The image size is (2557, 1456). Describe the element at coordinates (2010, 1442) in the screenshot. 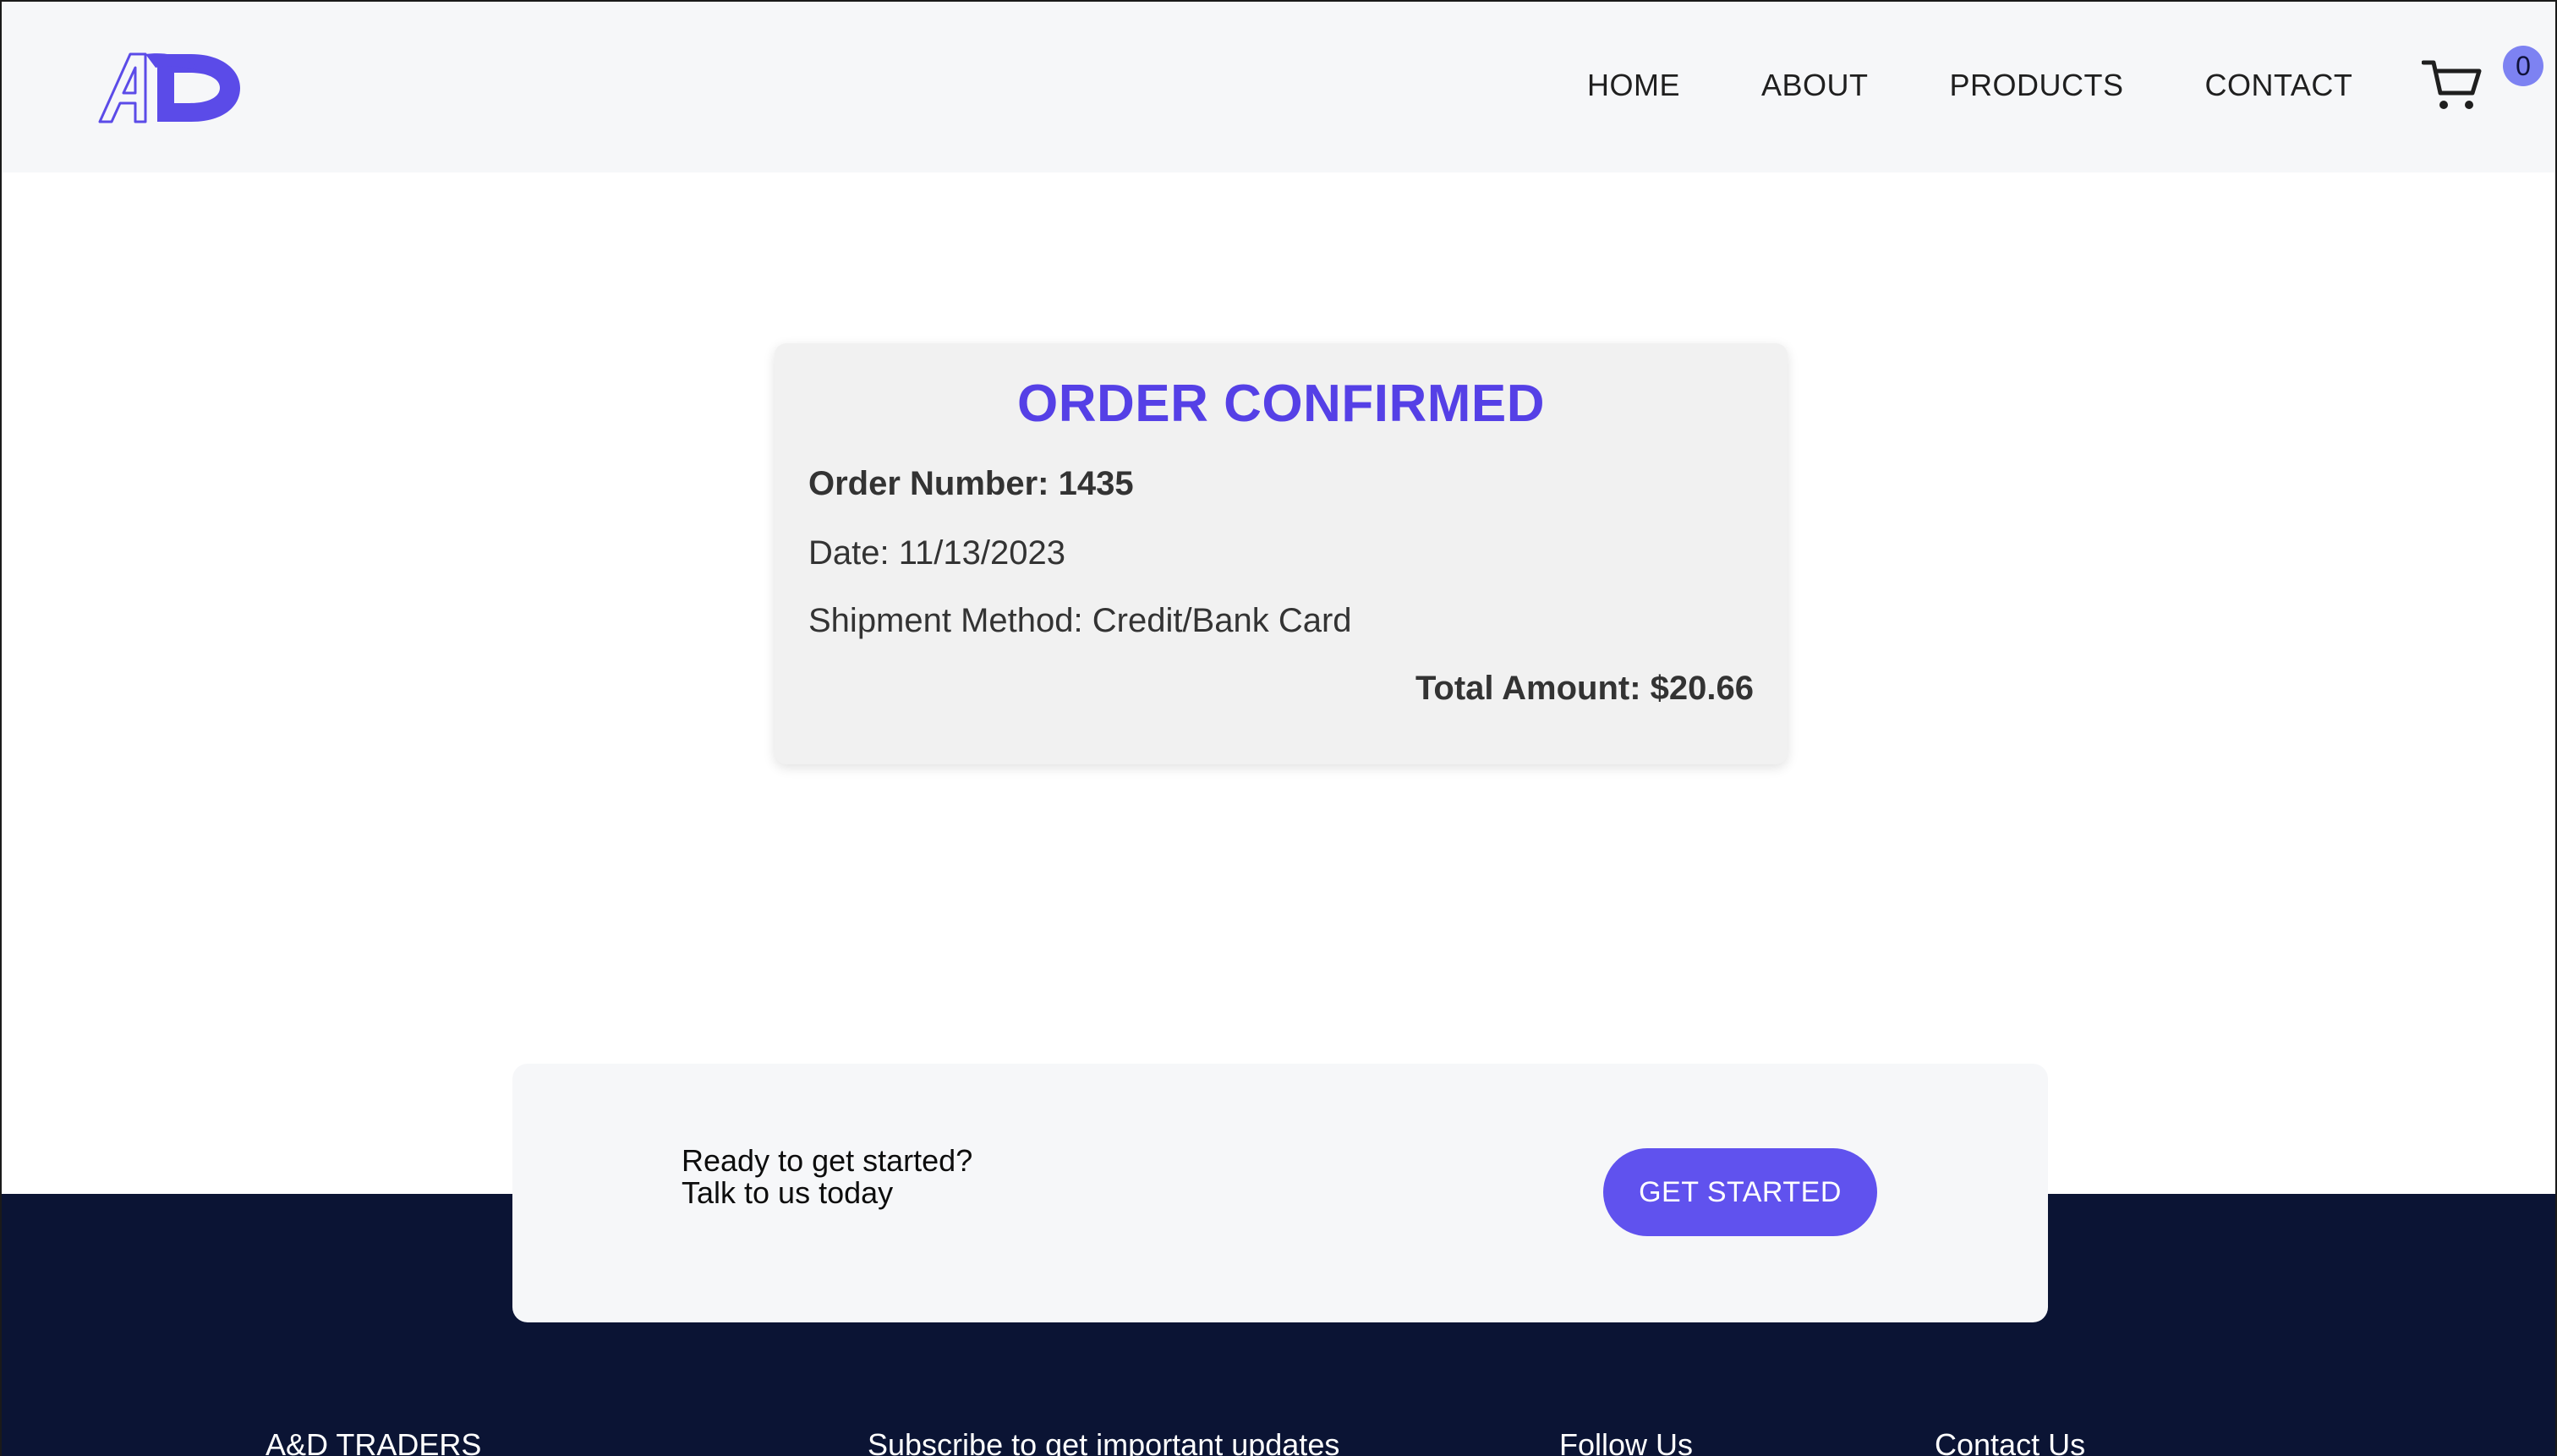

I see `footer-contact-title: Contact Us` at that location.